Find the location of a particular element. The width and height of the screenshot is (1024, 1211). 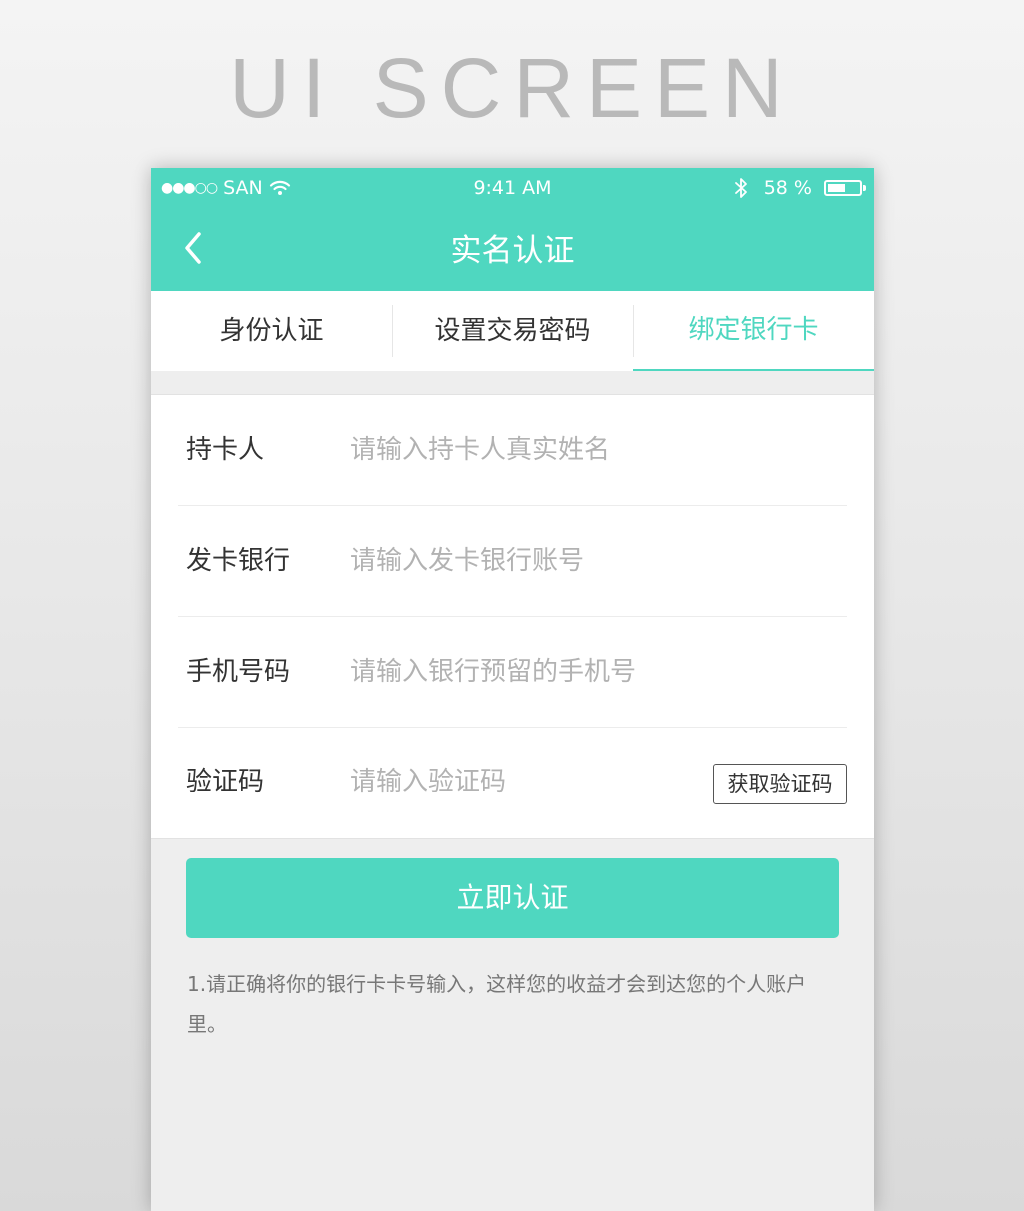

hero-title: UI SCREEN is located at coordinates (512, 88).